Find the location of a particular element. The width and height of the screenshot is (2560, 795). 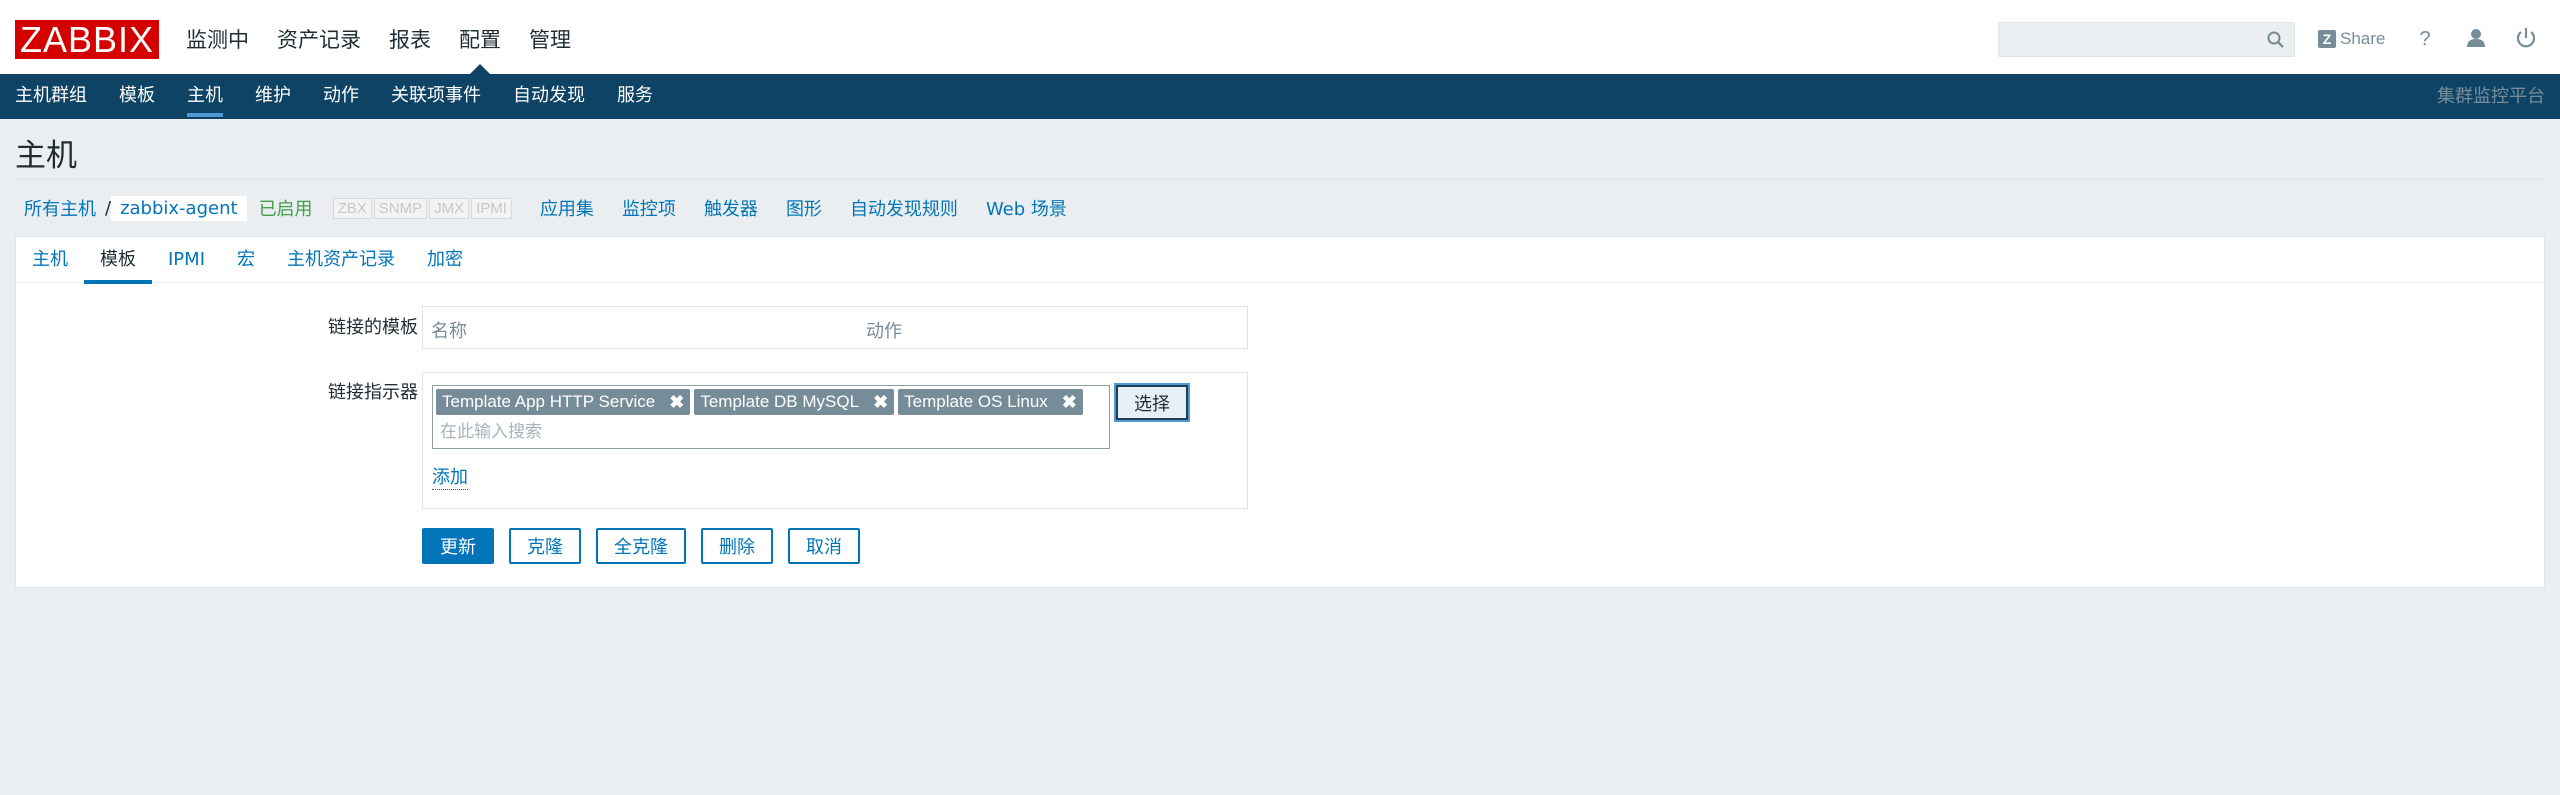

availability-ipmi: IPMI is located at coordinates (491, 208).